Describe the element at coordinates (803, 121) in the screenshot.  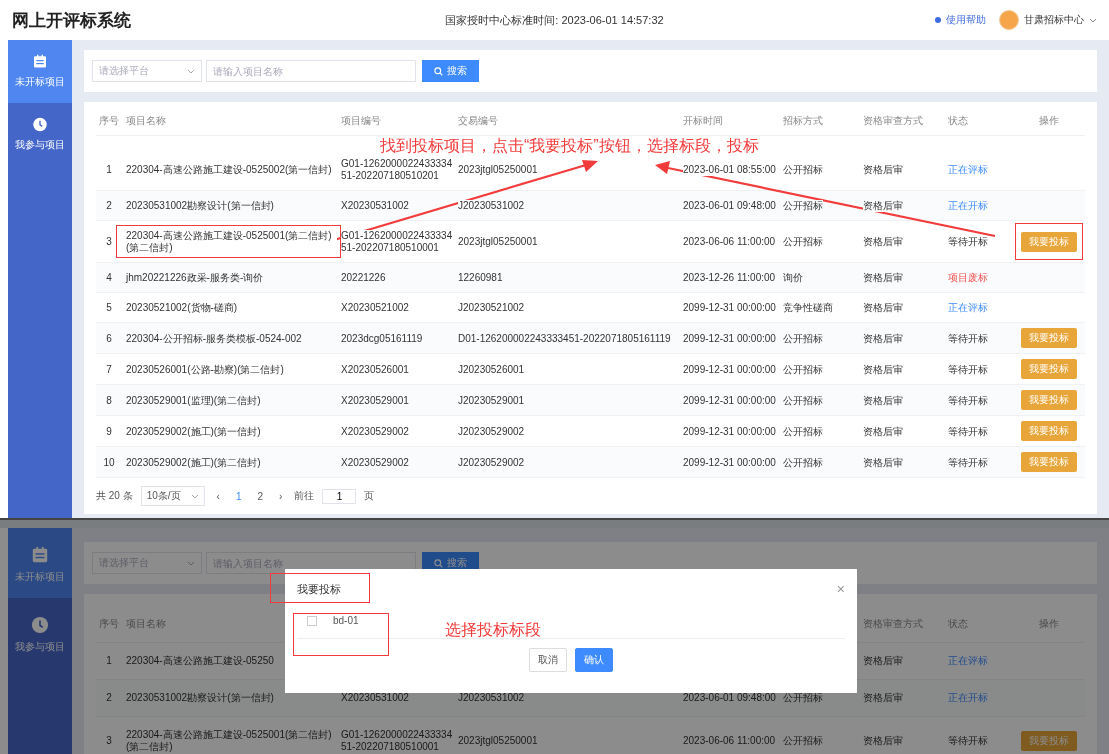
I see `column-header: 招标方式` at that location.